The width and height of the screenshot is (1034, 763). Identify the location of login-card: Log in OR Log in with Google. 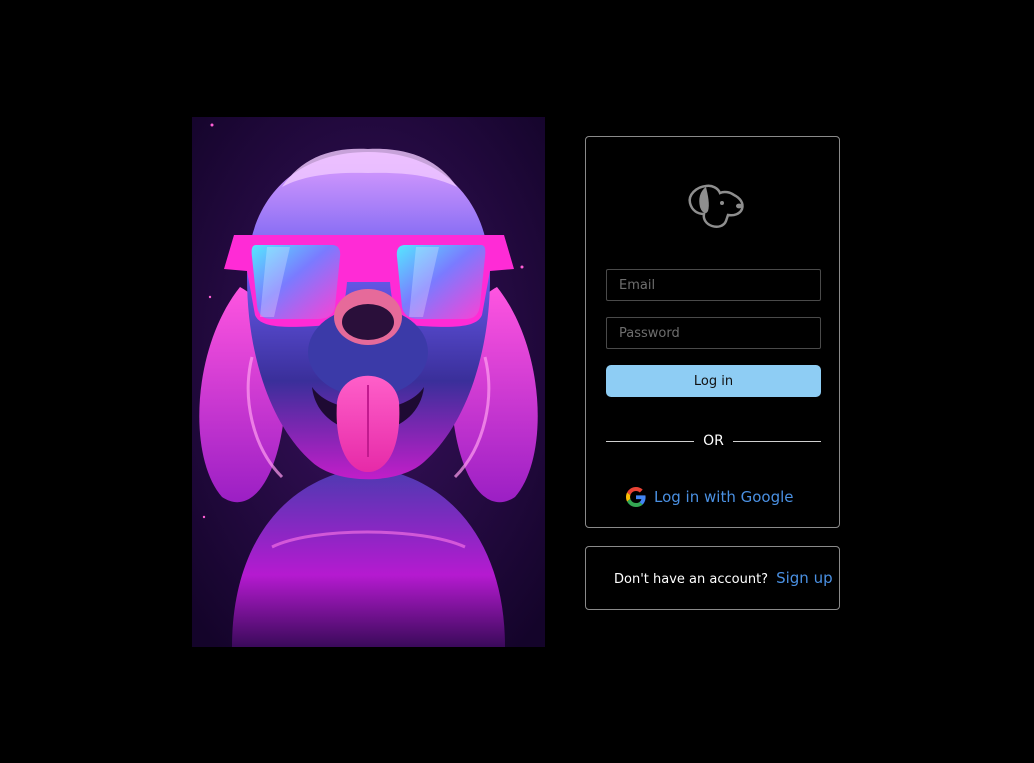
(712, 332).